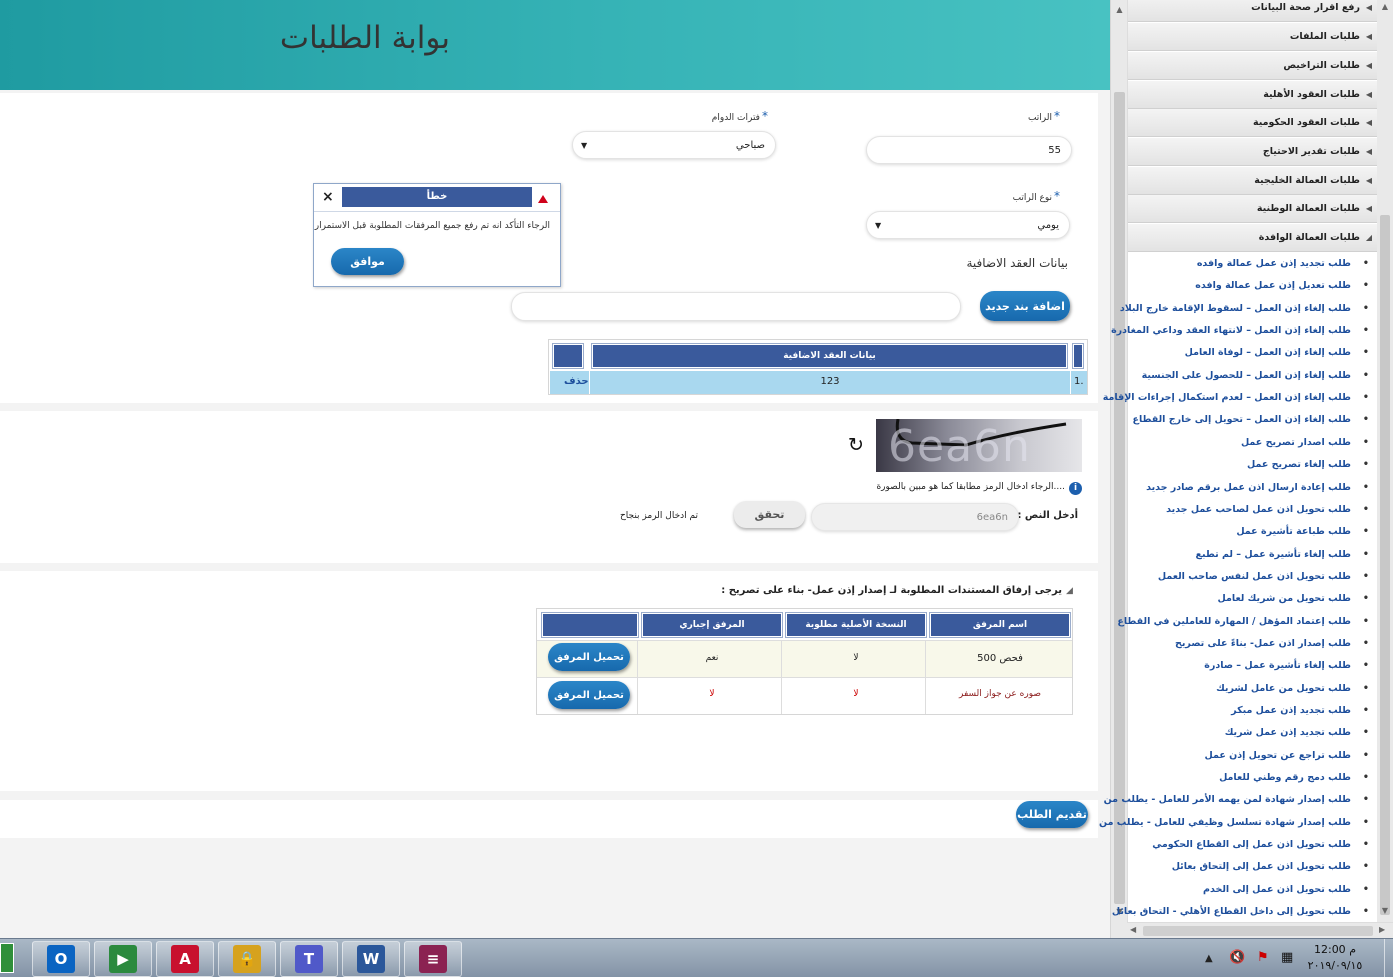 Image resolution: width=1393 pixels, height=977 pixels. I want to click on attachment-name: صوره عن جواز السفر, so click(999, 694).